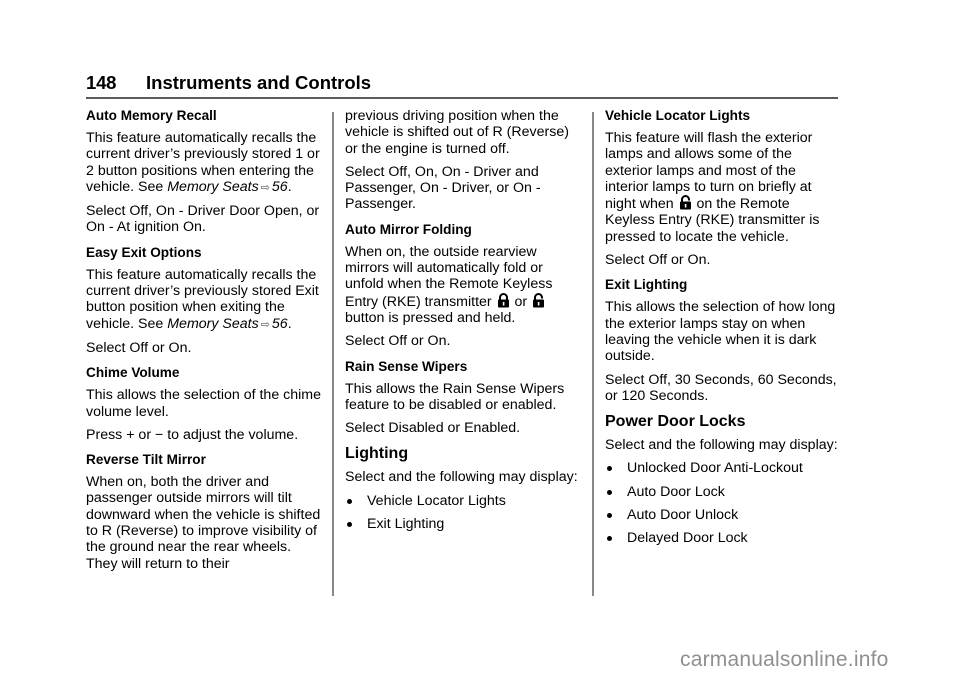  What do you see at coordinates (101, 82) in the screenshot?
I see `page-number: 148` at bounding box center [101, 82].